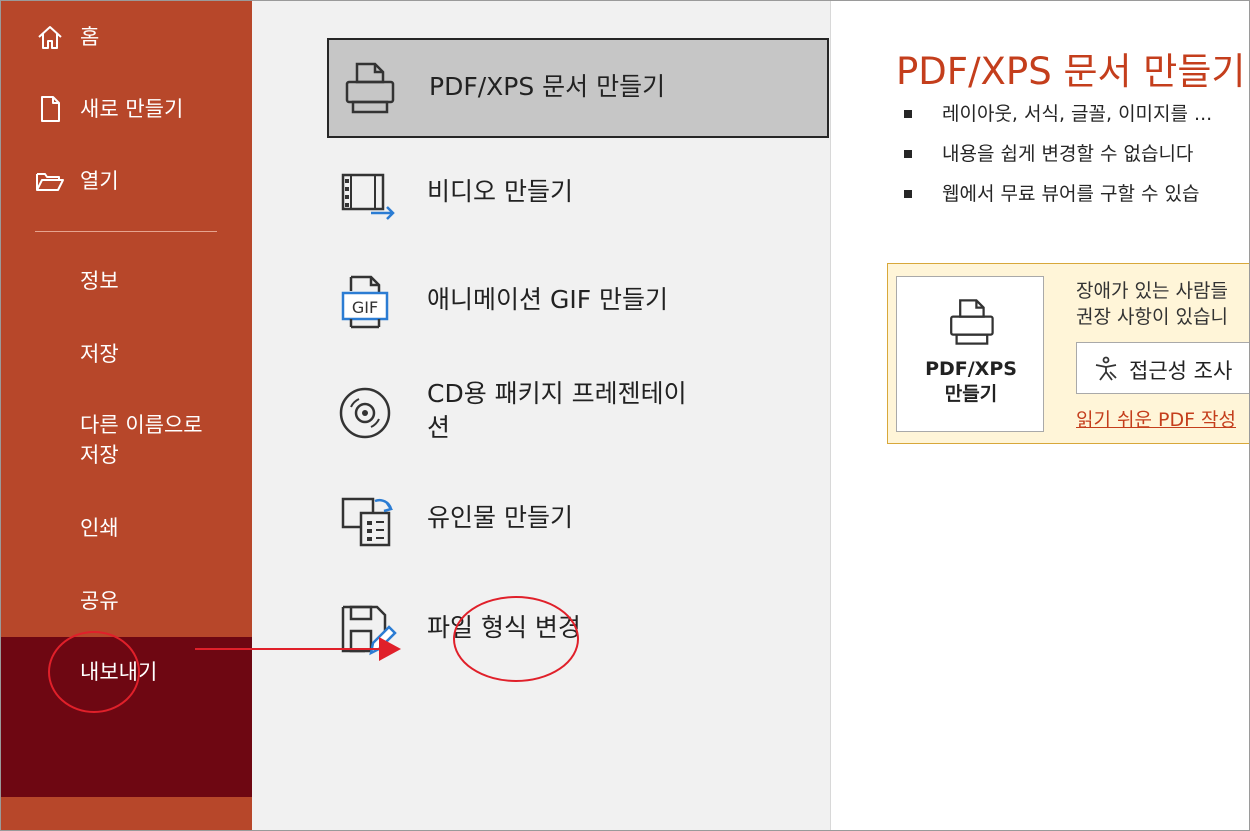  I want to click on create-pdf-xps-button-label: PDF/XPS 만들기, so click(971, 382).